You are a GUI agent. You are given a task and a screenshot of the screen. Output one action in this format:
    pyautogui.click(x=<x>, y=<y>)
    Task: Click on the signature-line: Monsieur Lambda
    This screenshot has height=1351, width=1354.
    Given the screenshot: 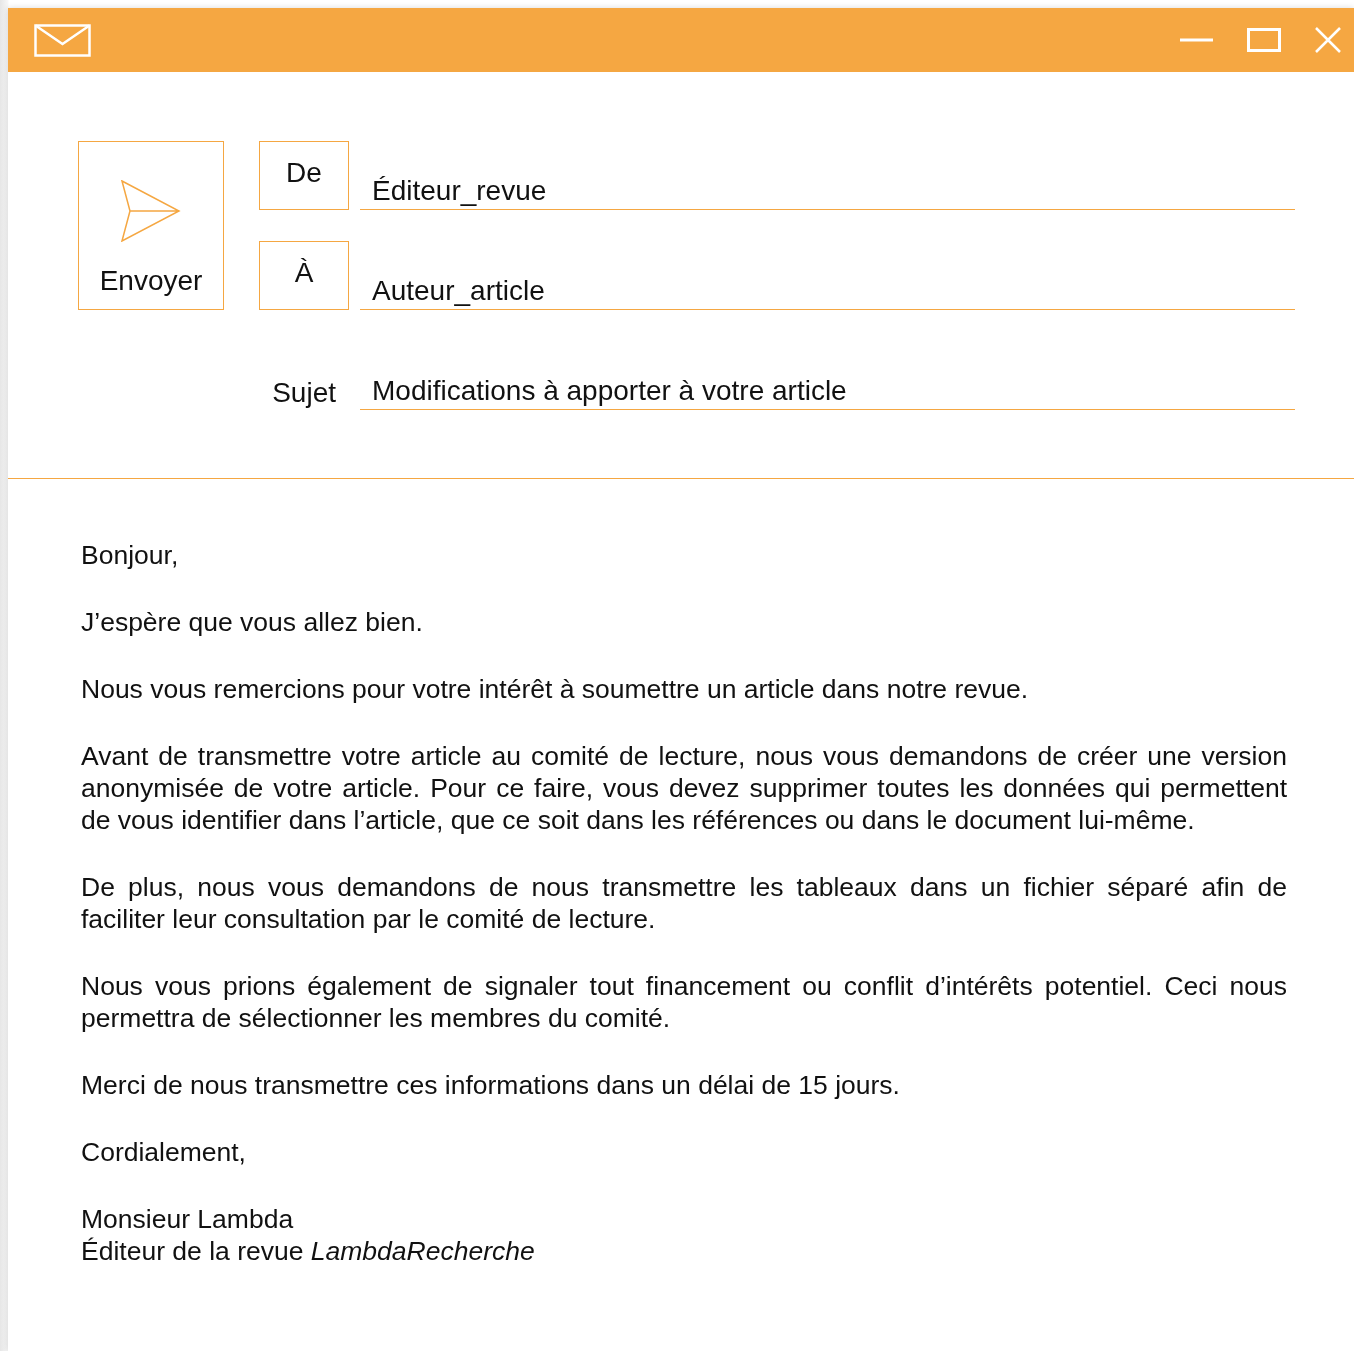 What is the action you would take?
    pyautogui.click(x=188, y=1219)
    